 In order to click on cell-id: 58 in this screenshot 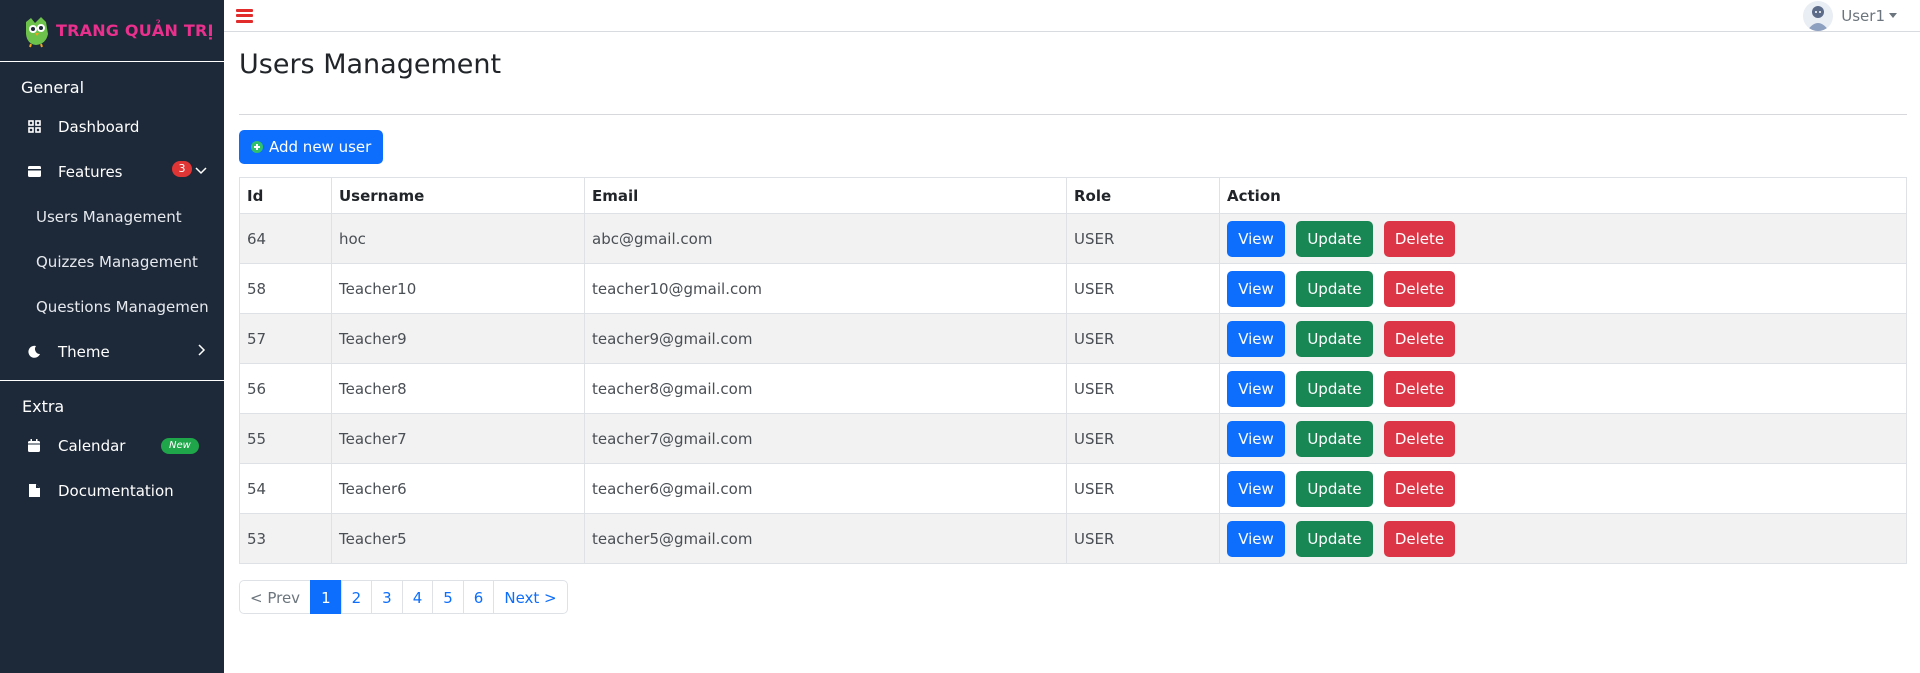, I will do `click(285, 288)`.